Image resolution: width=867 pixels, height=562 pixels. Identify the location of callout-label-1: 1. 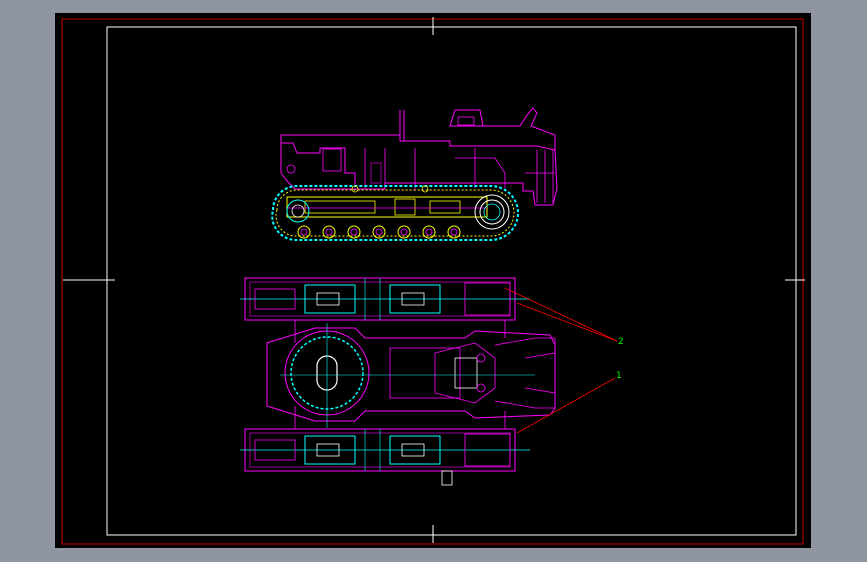
(619, 376).